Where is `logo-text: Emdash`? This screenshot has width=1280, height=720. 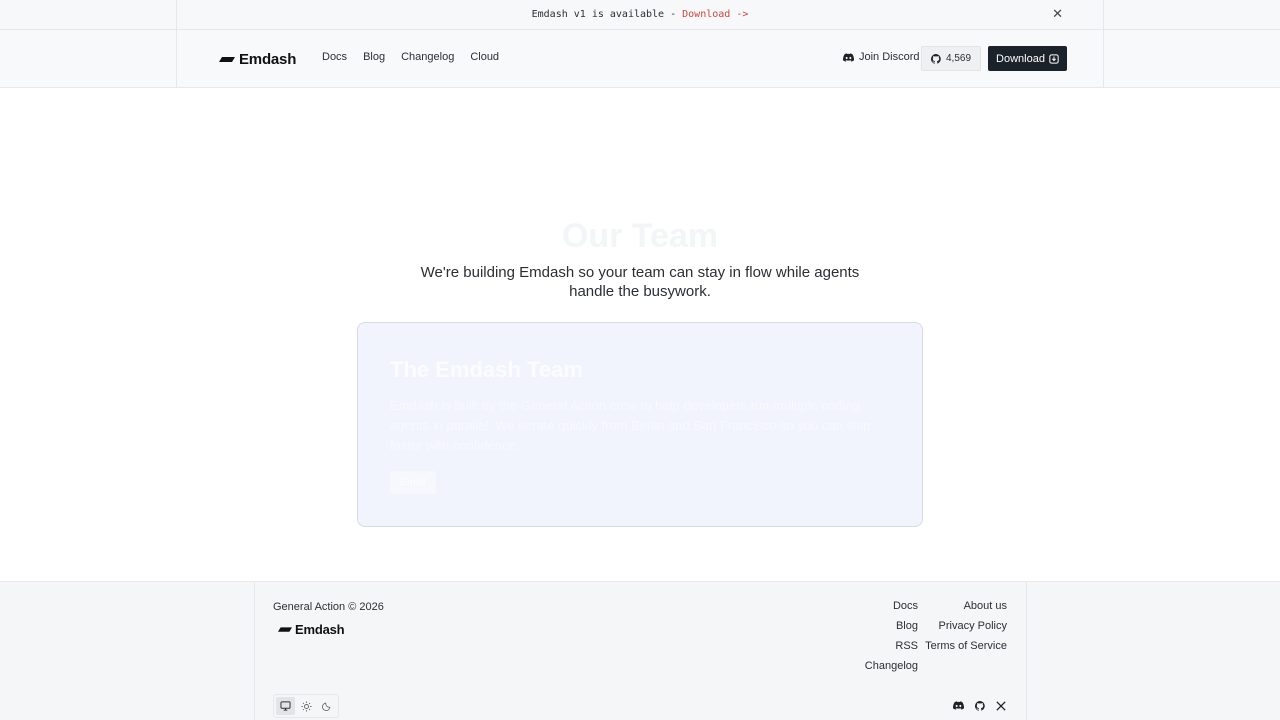
logo-text: Emdash is located at coordinates (268, 59).